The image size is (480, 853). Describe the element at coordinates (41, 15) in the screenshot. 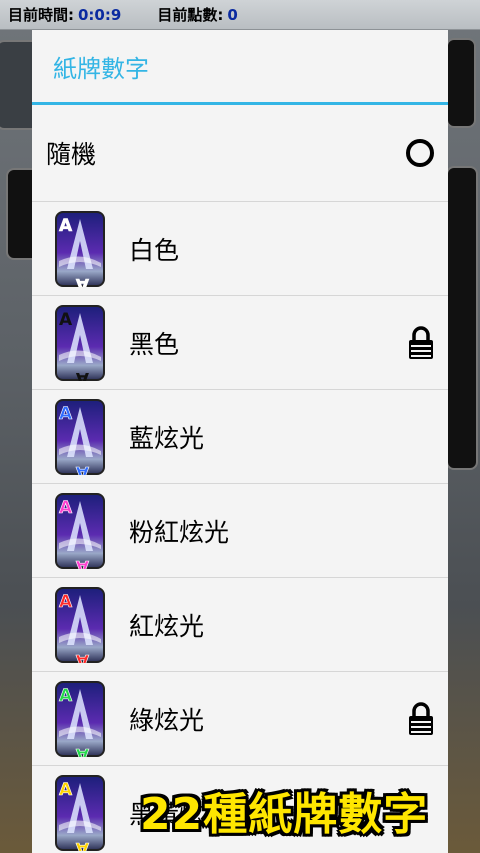

I see `time-label: 目前時間:` at that location.